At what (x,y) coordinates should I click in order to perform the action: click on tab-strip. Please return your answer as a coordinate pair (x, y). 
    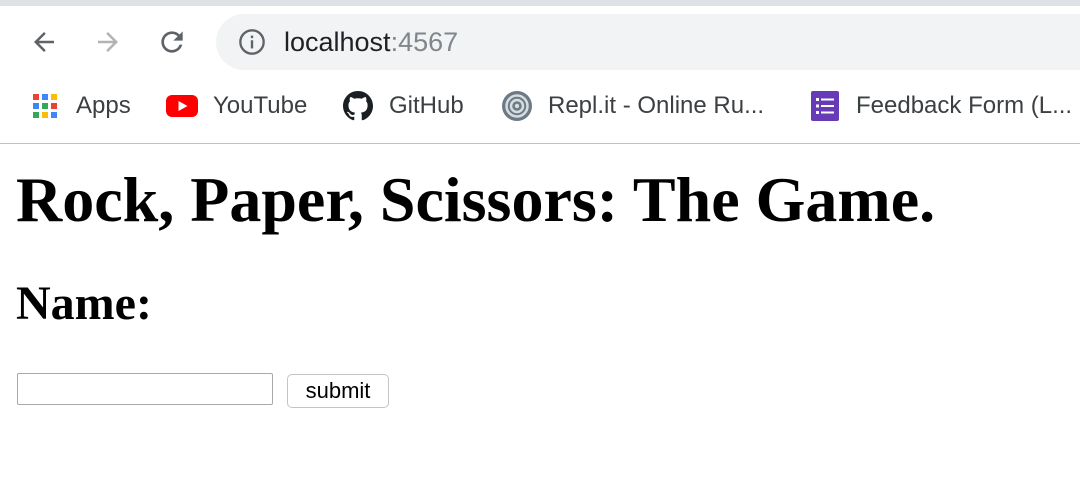
    Looking at the image, I should click on (540, 3).